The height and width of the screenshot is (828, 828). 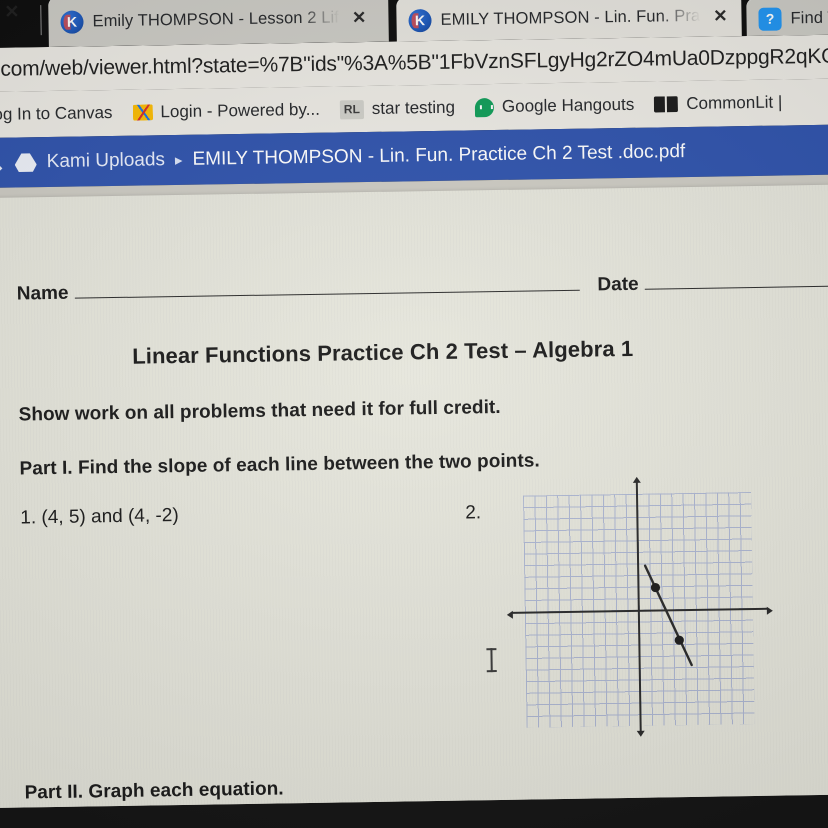 I want to click on tab-title: Emily THOMPSON - Lesson 2 Lif, so click(x=216, y=18).